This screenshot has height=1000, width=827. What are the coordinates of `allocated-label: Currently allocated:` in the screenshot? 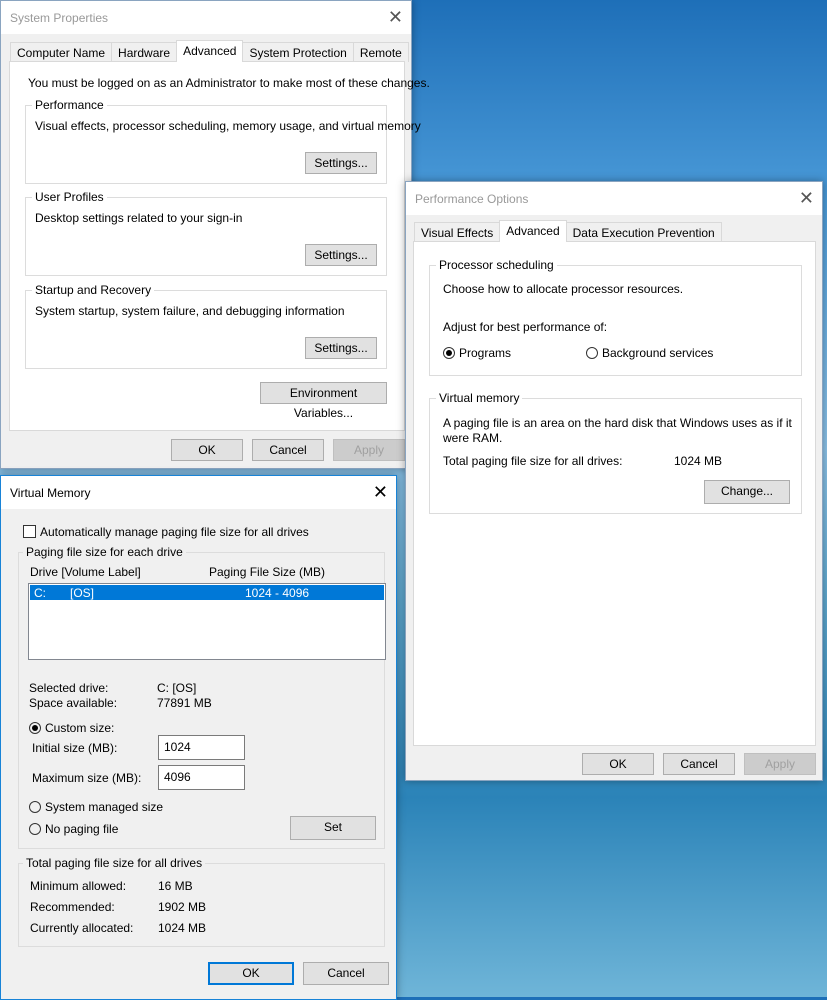 It's located at (82, 928).